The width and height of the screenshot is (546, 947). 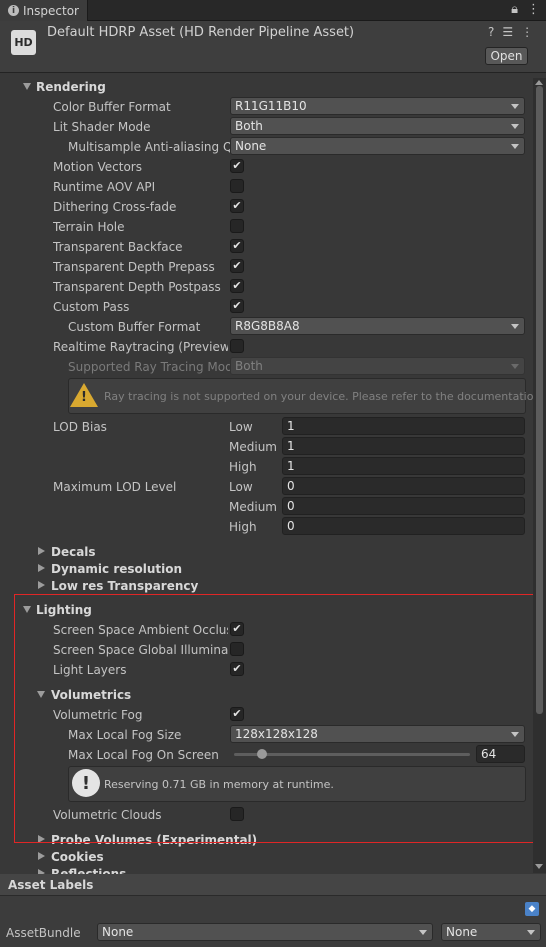 What do you see at coordinates (51, 10) in the screenshot?
I see `inspector-tab-label: Inspector` at bounding box center [51, 10].